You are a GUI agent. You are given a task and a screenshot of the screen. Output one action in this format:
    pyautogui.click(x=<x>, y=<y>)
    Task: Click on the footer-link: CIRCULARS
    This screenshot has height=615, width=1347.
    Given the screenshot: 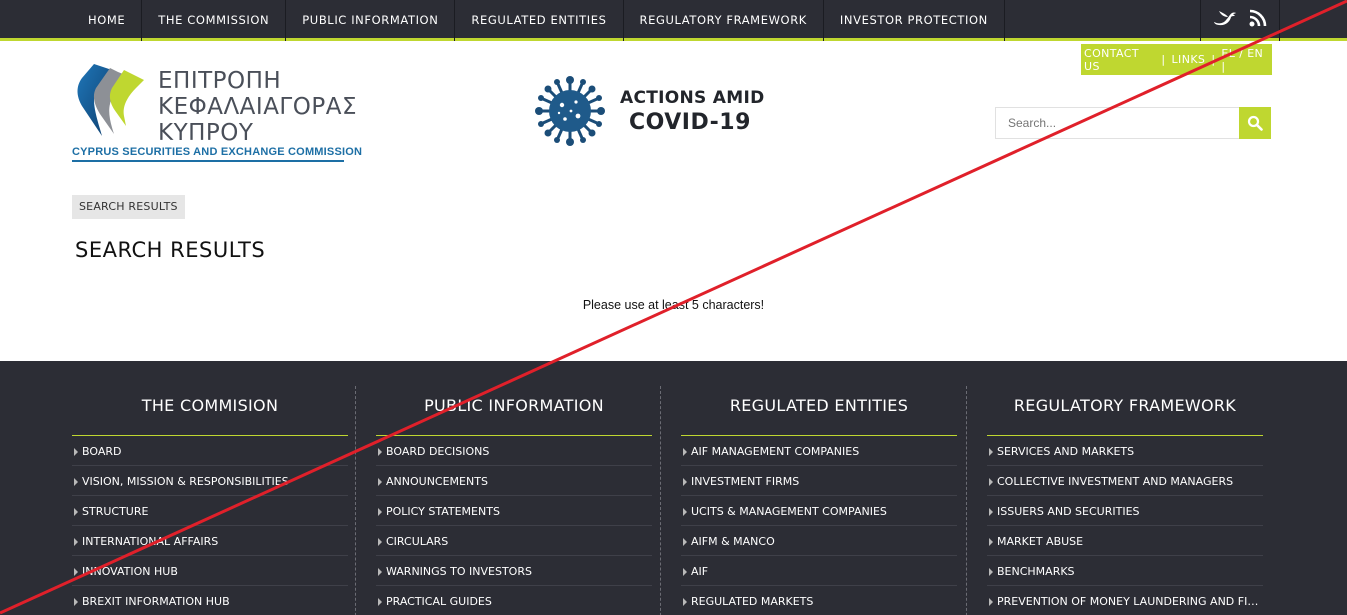 What is the action you would take?
    pyautogui.click(x=514, y=541)
    